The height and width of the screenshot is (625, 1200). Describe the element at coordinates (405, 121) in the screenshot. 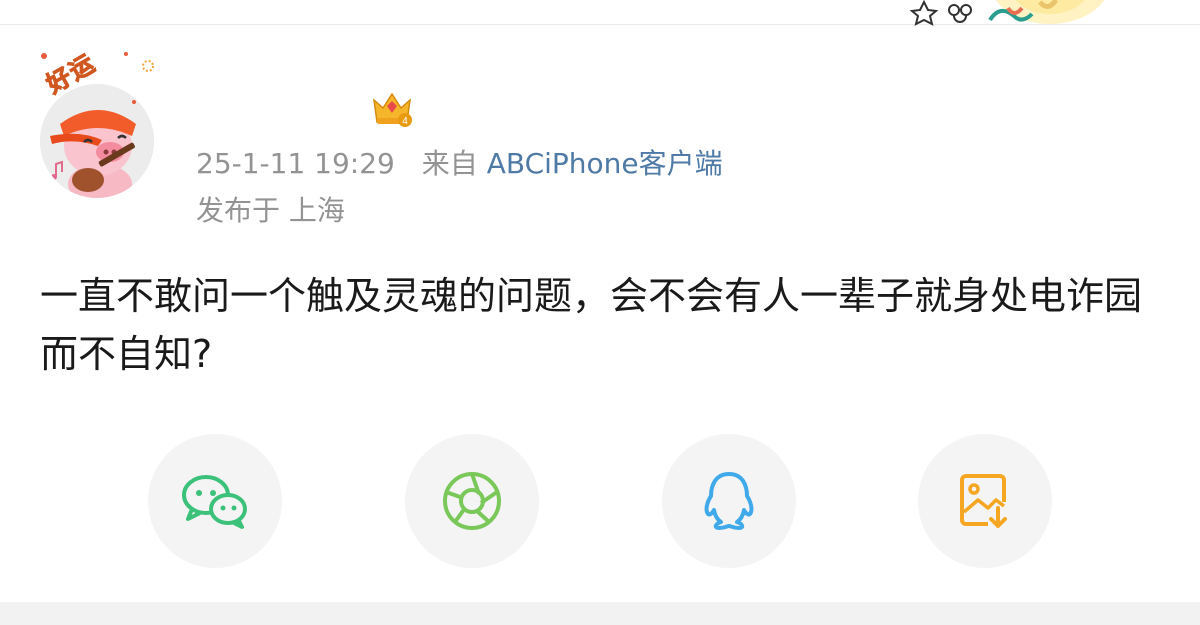

I see `vip-level: 4` at that location.